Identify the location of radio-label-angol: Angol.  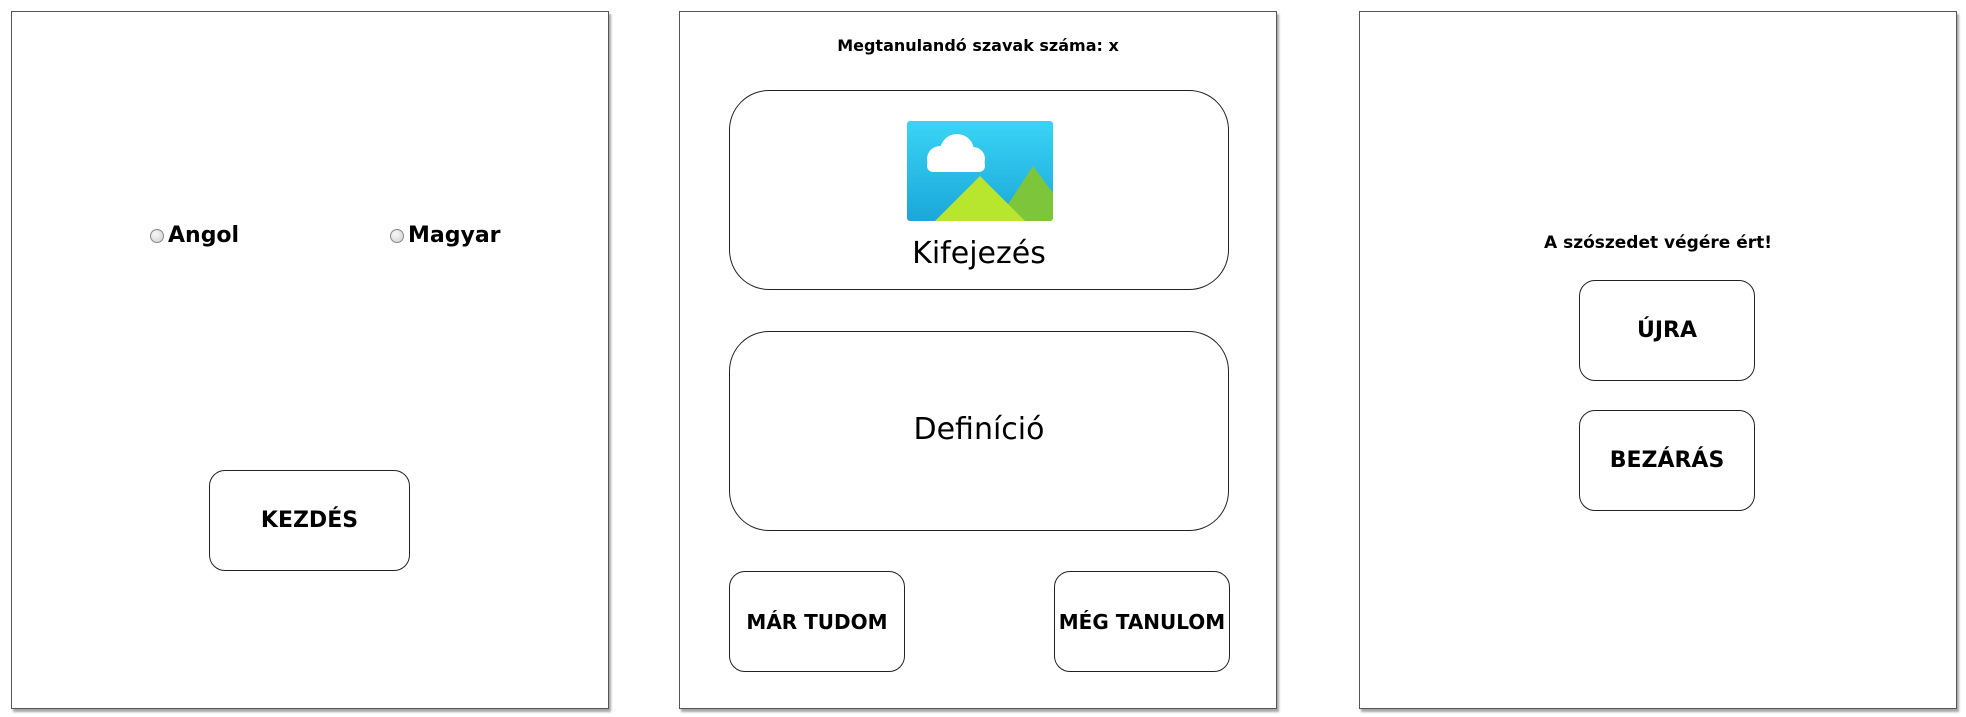
(204, 235).